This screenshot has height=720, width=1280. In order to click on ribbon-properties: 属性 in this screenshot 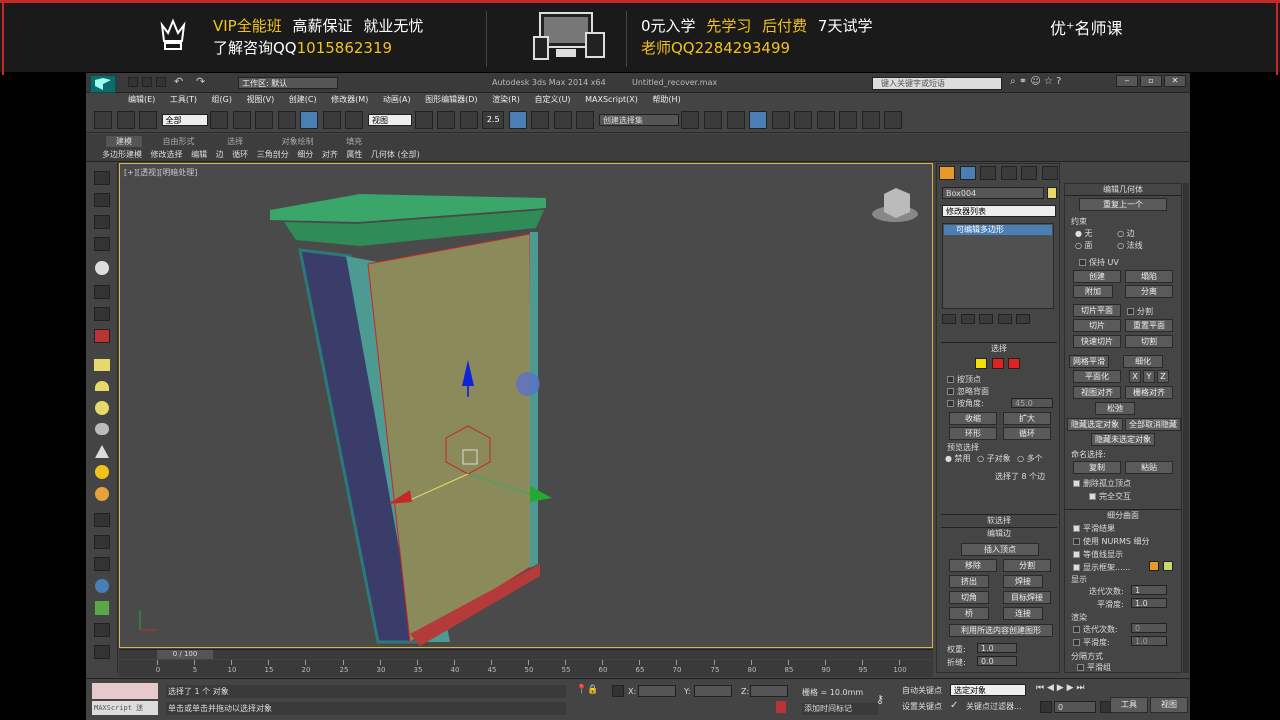, I will do `click(354, 154)`.